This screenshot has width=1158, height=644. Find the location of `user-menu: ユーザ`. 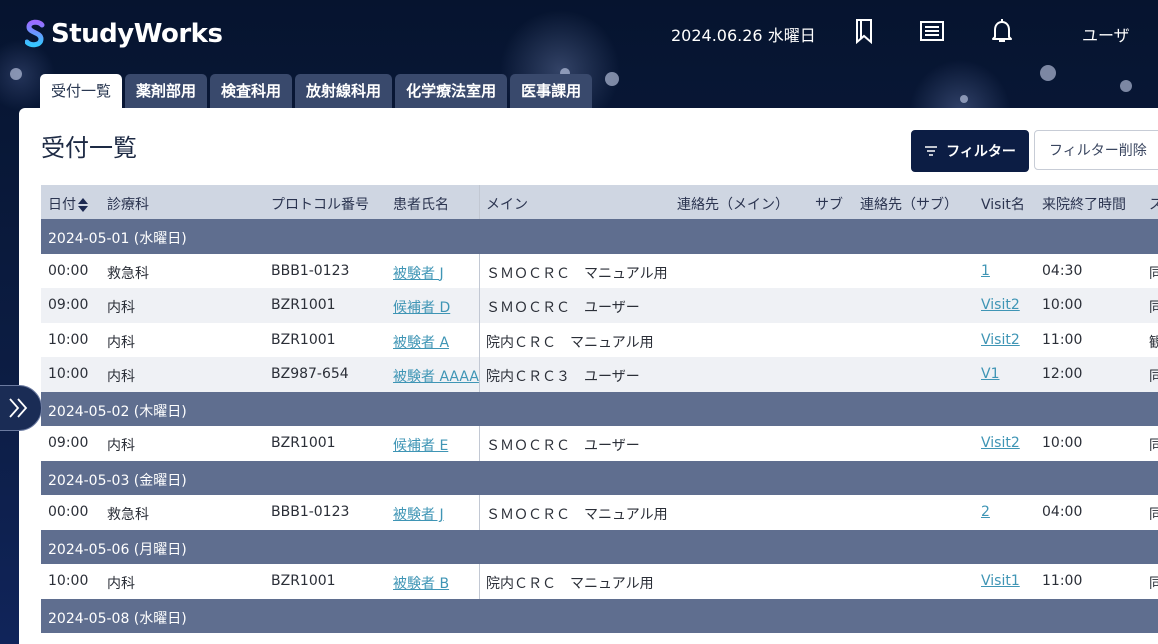

user-menu: ユーザ is located at coordinates (1106, 34).